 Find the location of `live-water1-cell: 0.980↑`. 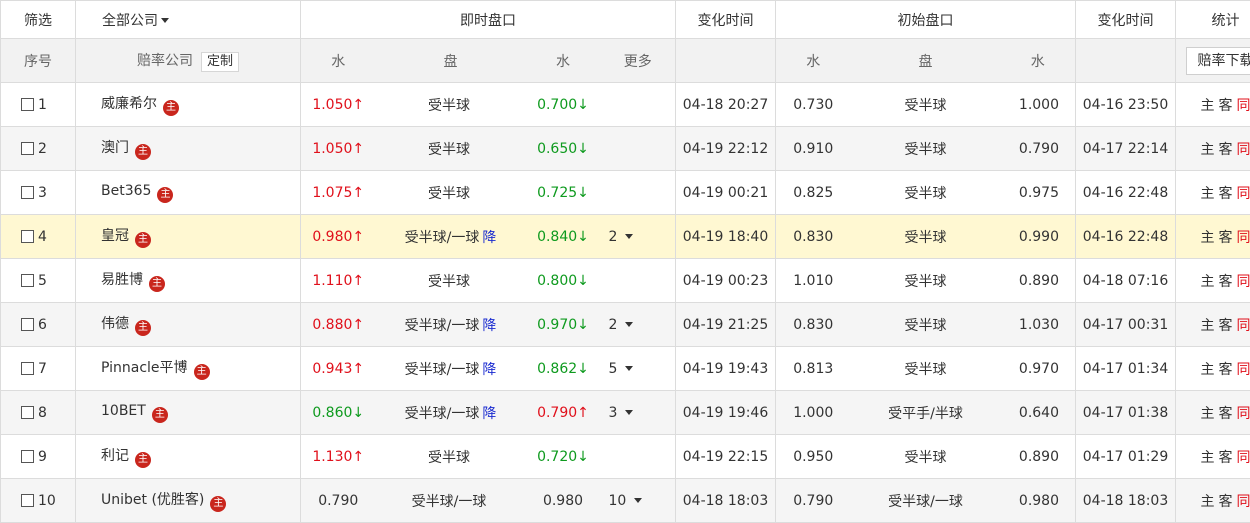

live-water1-cell: 0.980↑ is located at coordinates (338, 237).